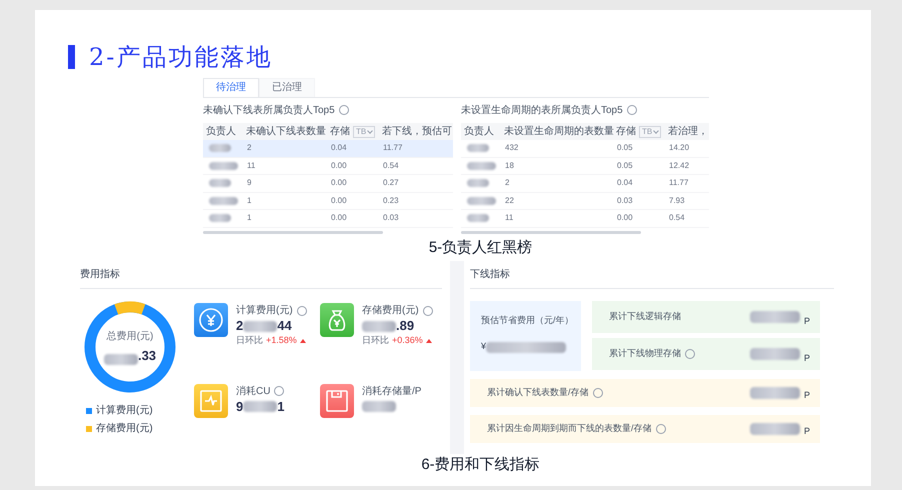 The height and width of the screenshot is (490, 902). What do you see at coordinates (328, 149) in the screenshot?
I see `table-row: 2 0.04 11.77` at bounding box center [328, 149].